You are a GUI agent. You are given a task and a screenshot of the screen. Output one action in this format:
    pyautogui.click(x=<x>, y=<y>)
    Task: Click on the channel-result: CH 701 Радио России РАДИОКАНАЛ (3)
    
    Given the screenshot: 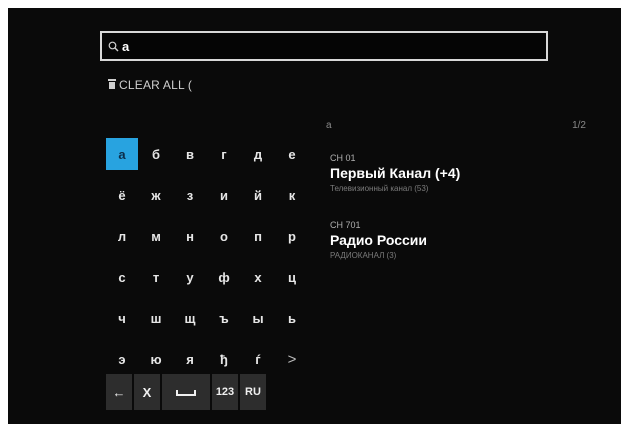 What is the action you would take?
    pyautogui.click(x=378, y=240)
    